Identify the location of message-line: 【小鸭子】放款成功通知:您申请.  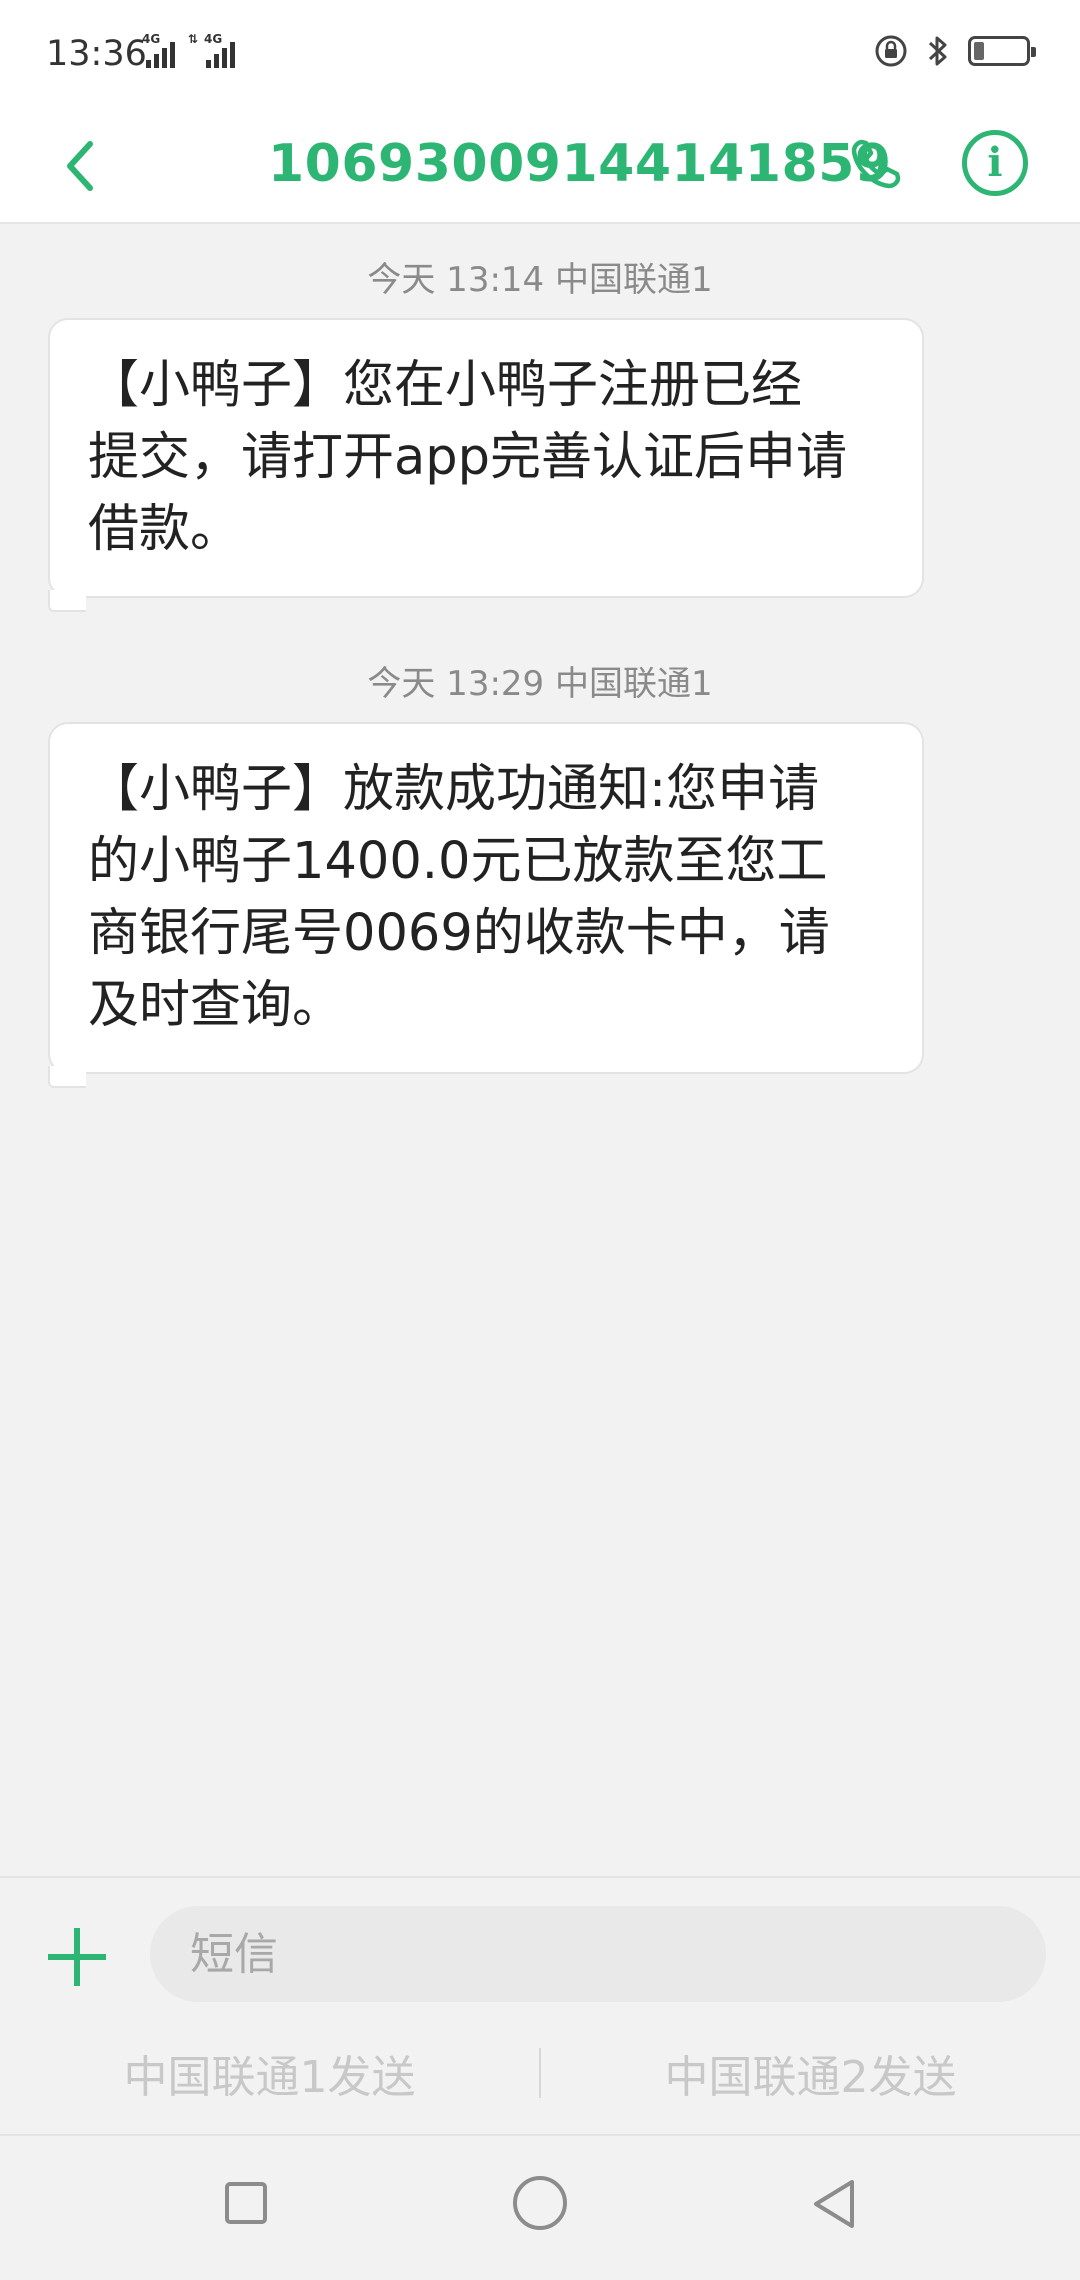
(454, 789).